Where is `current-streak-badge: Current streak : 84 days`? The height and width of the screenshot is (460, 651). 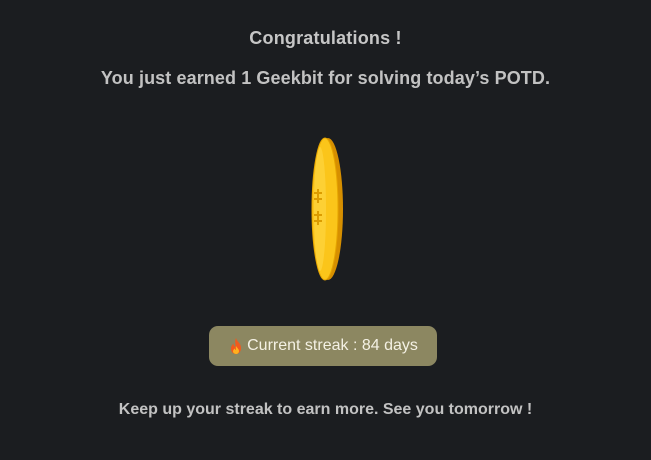 current-streak-badge: Current streak : 84 days is located at coordinates (323, 346).